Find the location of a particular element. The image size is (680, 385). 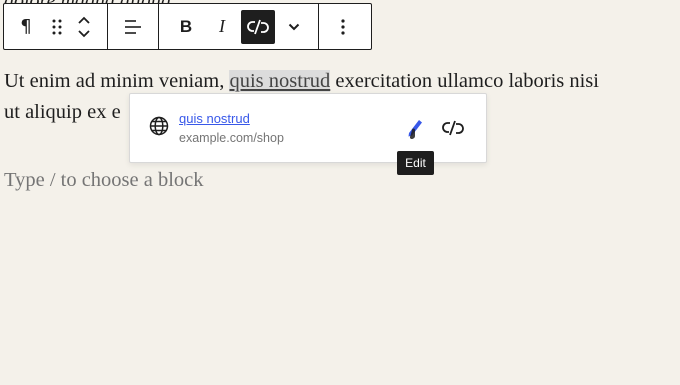

move-down-icon is located at coordinates (84, 34).